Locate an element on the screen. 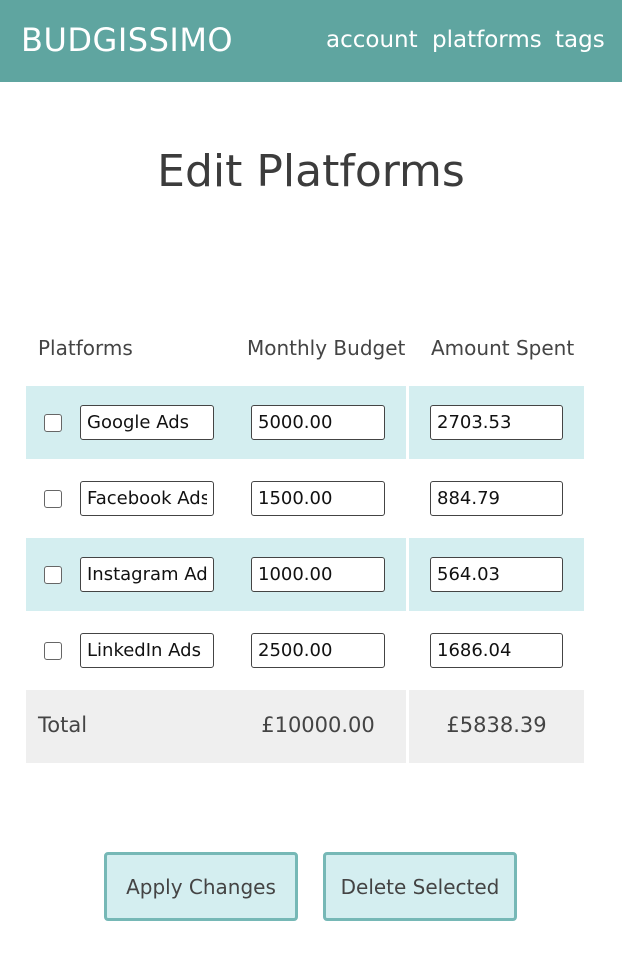 This screenshot has width=622, height=964. column-header-platforms: Platforms is located at coordinates (85, 348).